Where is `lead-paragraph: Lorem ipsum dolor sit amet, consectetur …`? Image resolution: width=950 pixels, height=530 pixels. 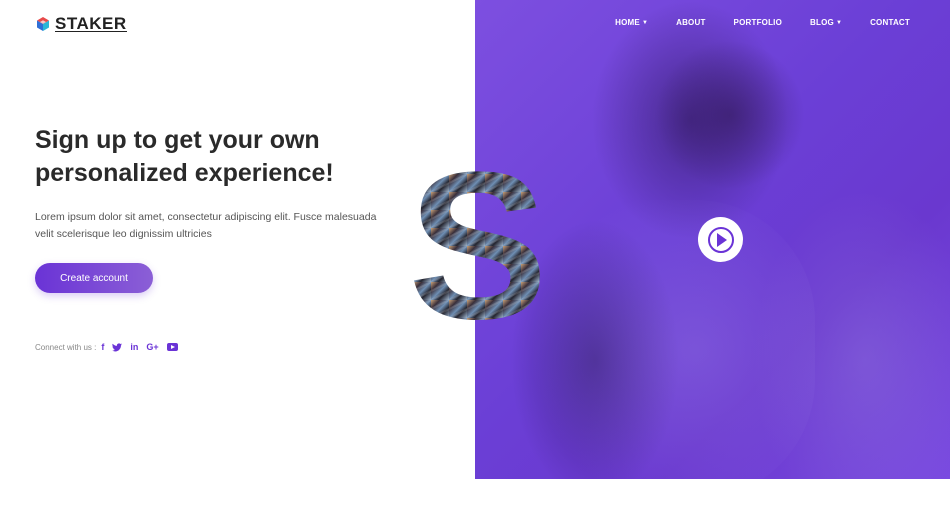
lead-paragraph: Lorem ipsum dolor sit amet, consectetur … is located at coordinates (206, 225).